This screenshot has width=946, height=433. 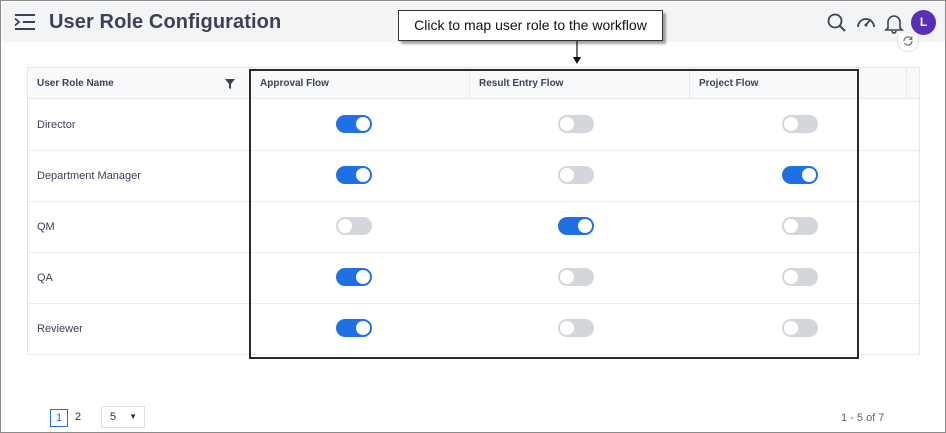 What do you see at coordinates (473, 125) in the screenshot?
I see `table-row: Director` at bounding box center [473, 125].